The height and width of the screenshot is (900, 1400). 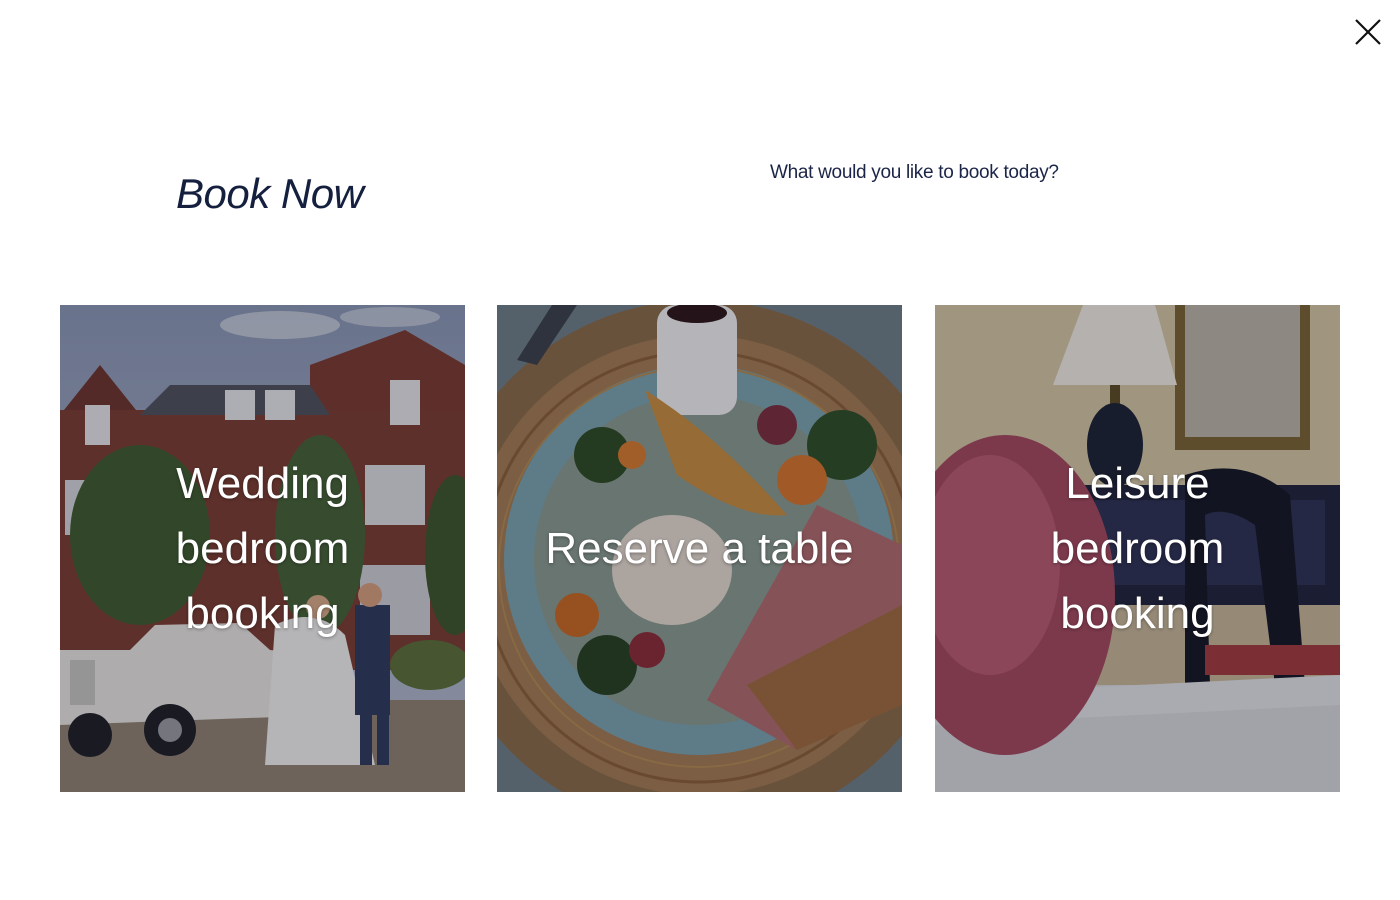 I want to click on reserve-table-label: Reserve a table, so click(x=699, y=548).